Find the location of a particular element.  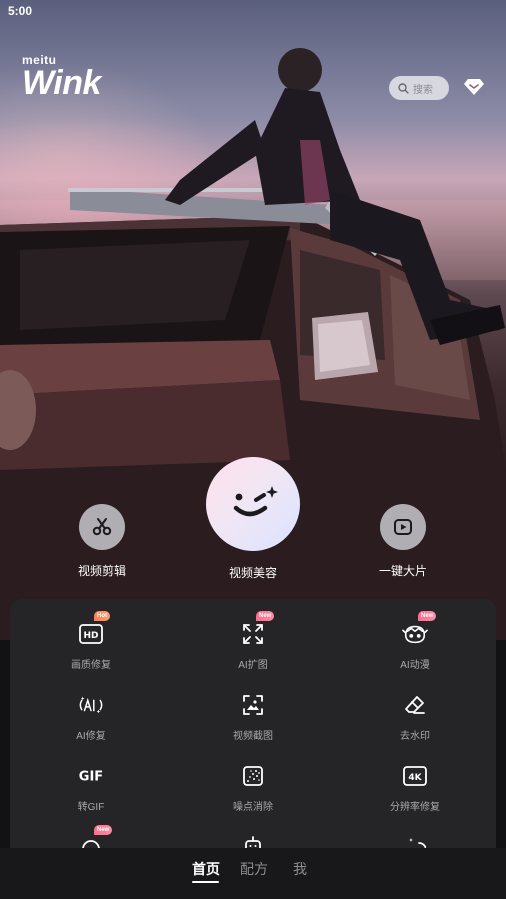

svg-text: 4K is located at coordinates (415, 778).